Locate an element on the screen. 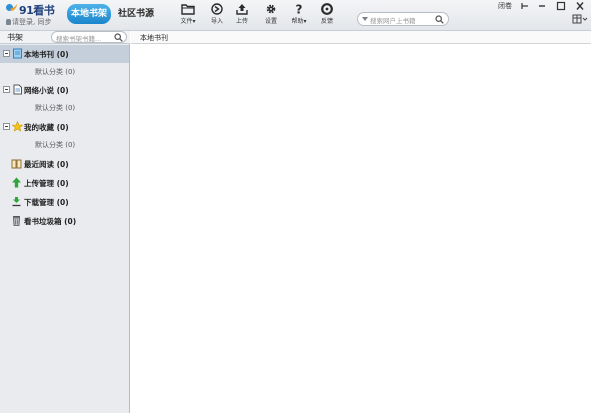 This screenshot has width=591, height=413. sidebar-item-upload-manager: 上传管理 (0) is located at coordinates (64, 183).